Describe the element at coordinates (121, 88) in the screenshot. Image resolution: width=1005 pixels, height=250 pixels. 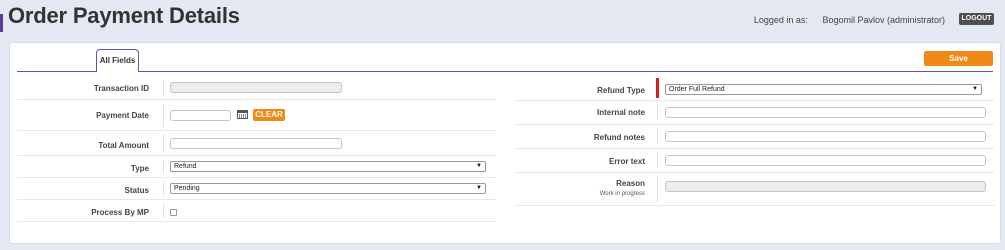
I see `transaction-id-label: Transaction ID` at that location.